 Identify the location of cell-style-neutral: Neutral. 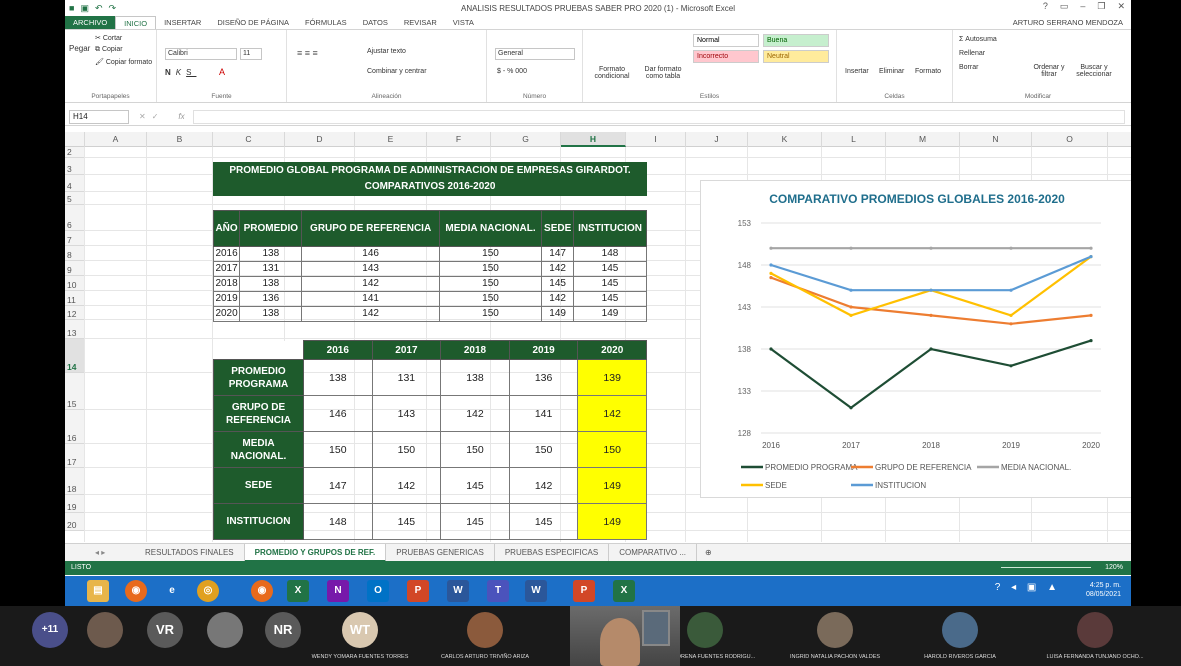
(796, 56).